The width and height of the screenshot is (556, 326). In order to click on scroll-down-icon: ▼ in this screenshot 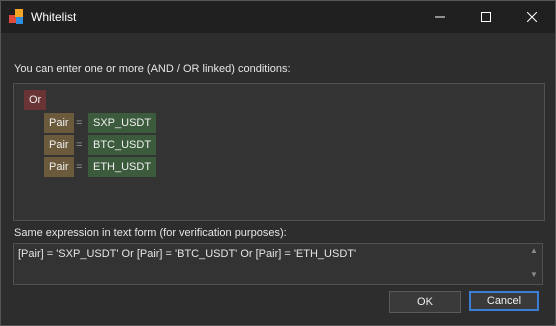, I will do `click(534, 275)`.